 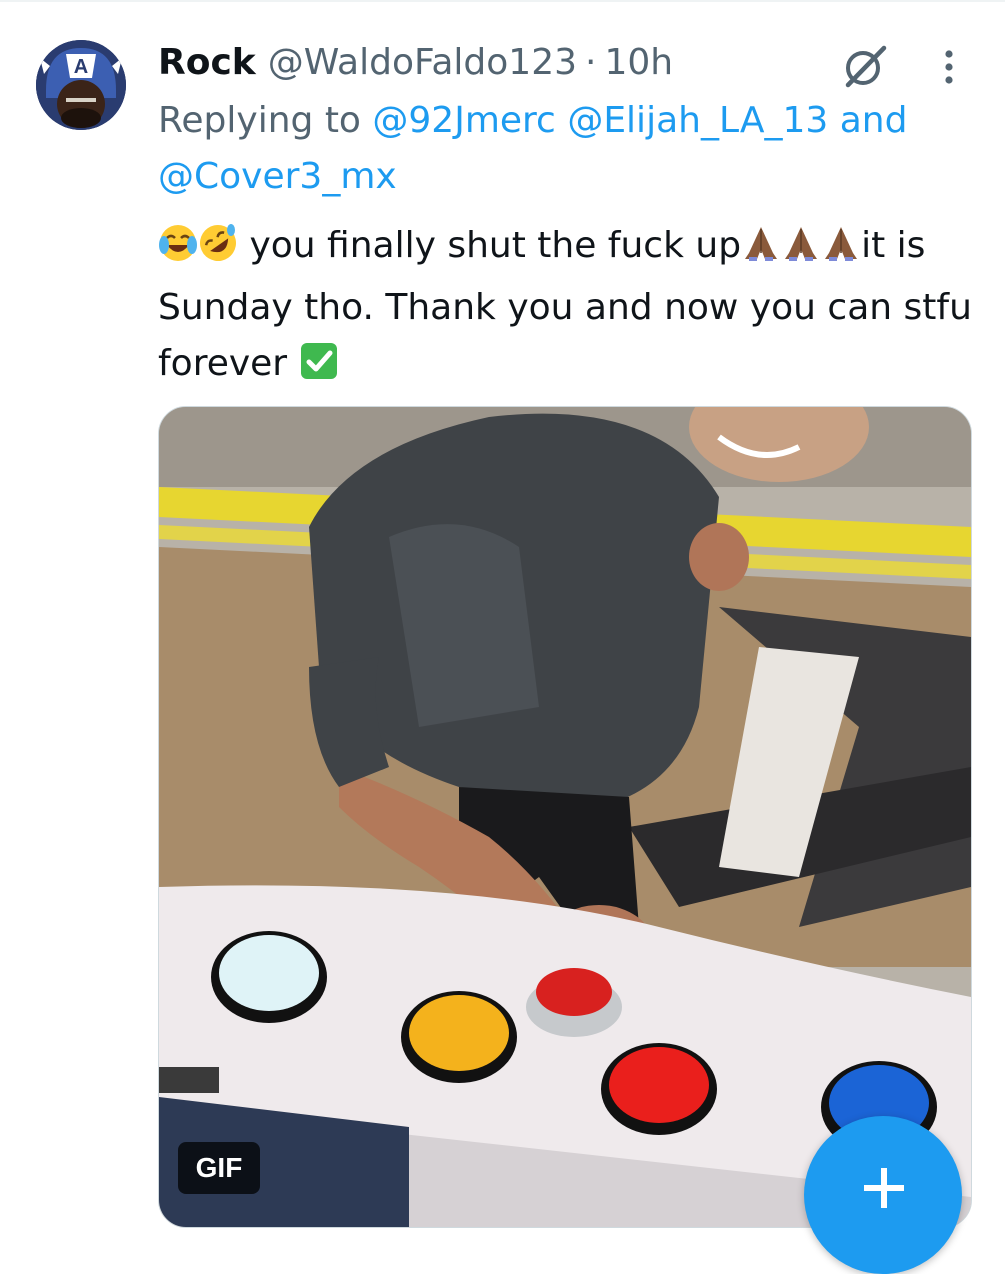 What do you see at coordinates (490, 245) in the screenshot?
I see `tweet-text-part-1: you finally shut the fuck up` at bounding box center [490, 245].